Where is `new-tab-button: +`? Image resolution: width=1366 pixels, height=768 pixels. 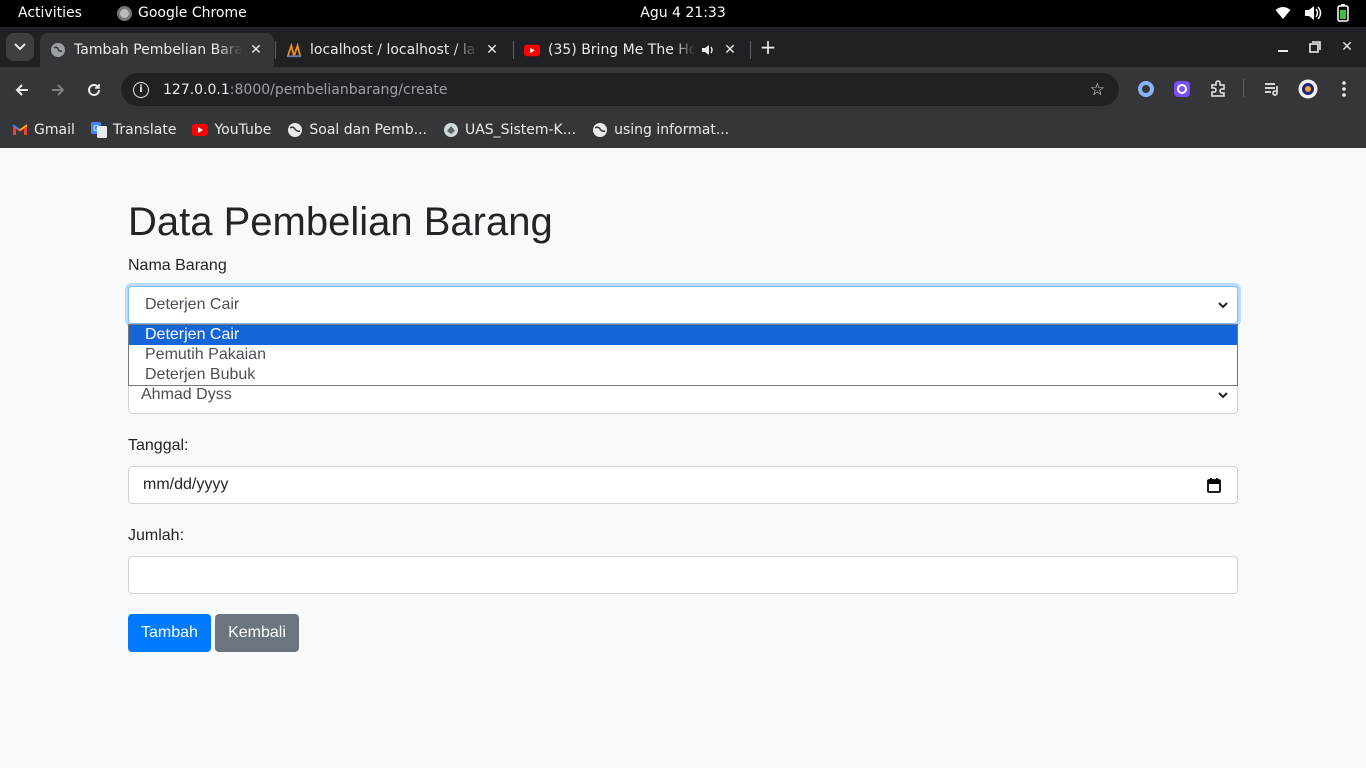
new-tab-button: + is located at coordinates (768, 47).